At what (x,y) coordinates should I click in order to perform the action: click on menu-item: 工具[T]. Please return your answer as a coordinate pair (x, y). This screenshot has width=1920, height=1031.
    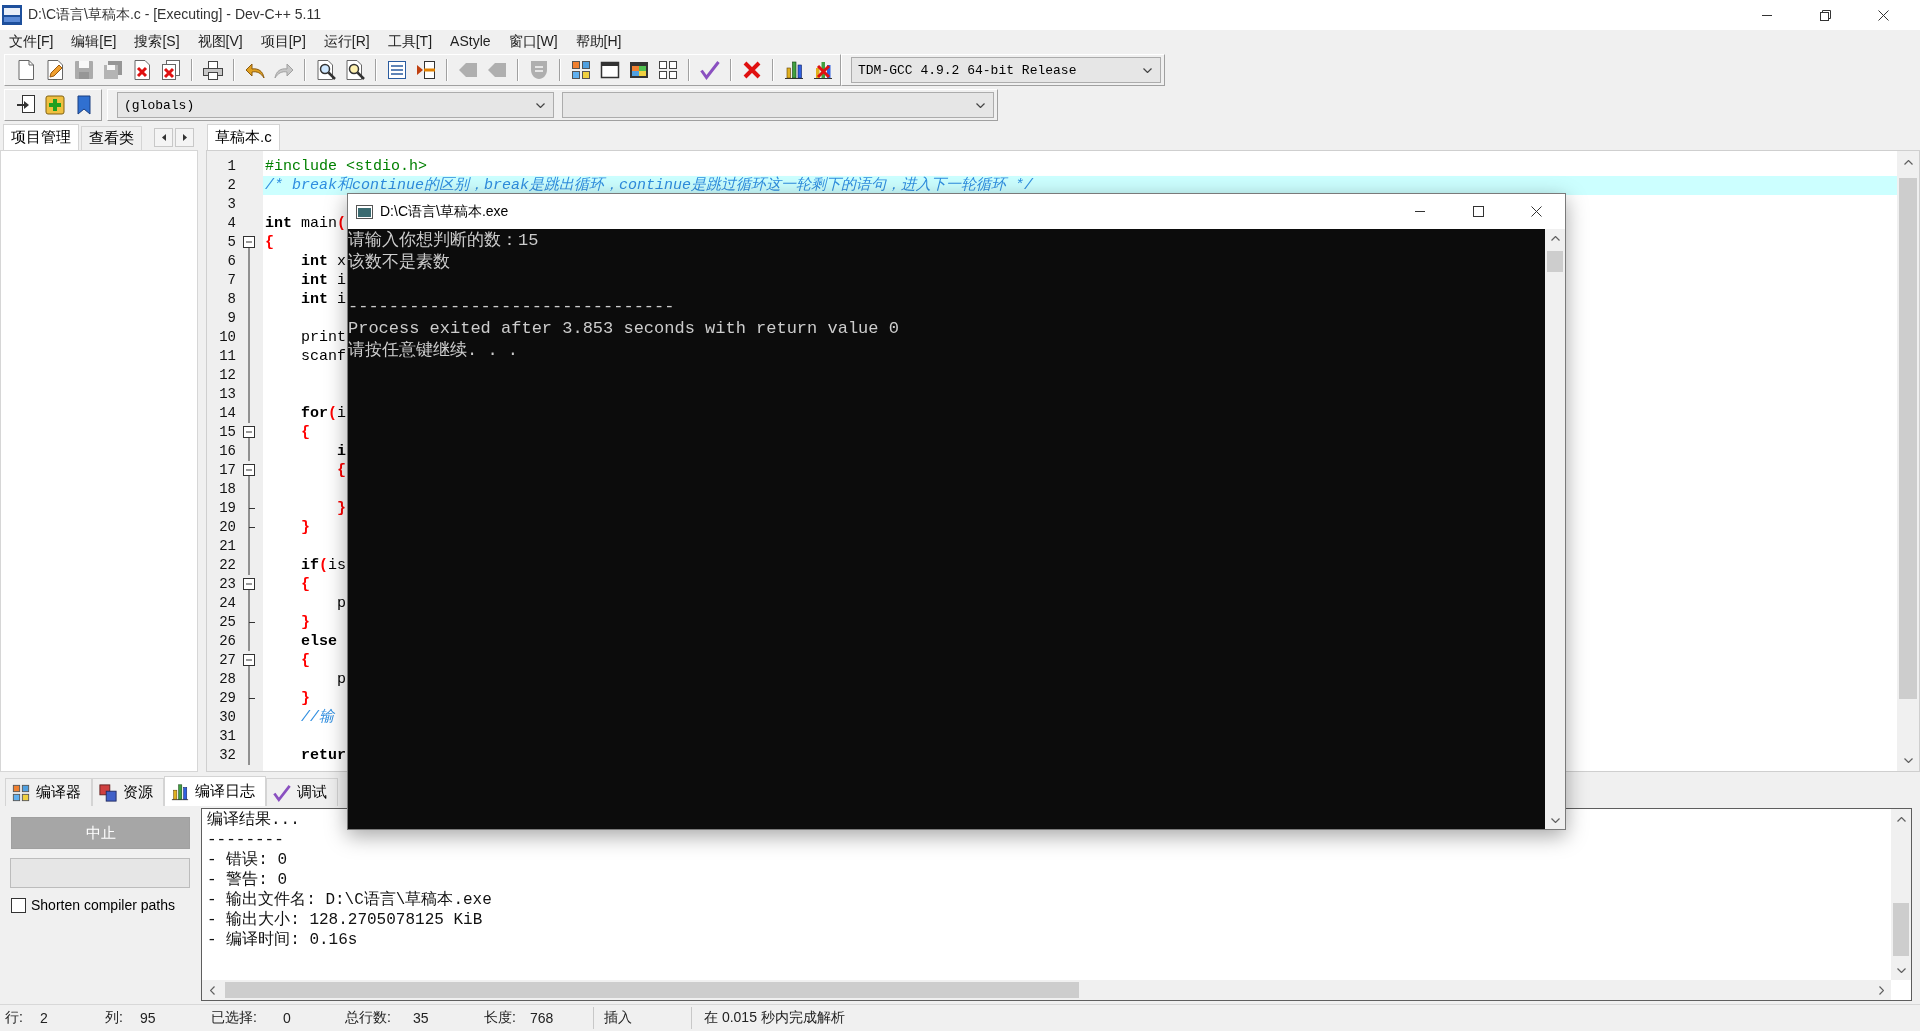
    Looking at the image, I should click on (410, 41).